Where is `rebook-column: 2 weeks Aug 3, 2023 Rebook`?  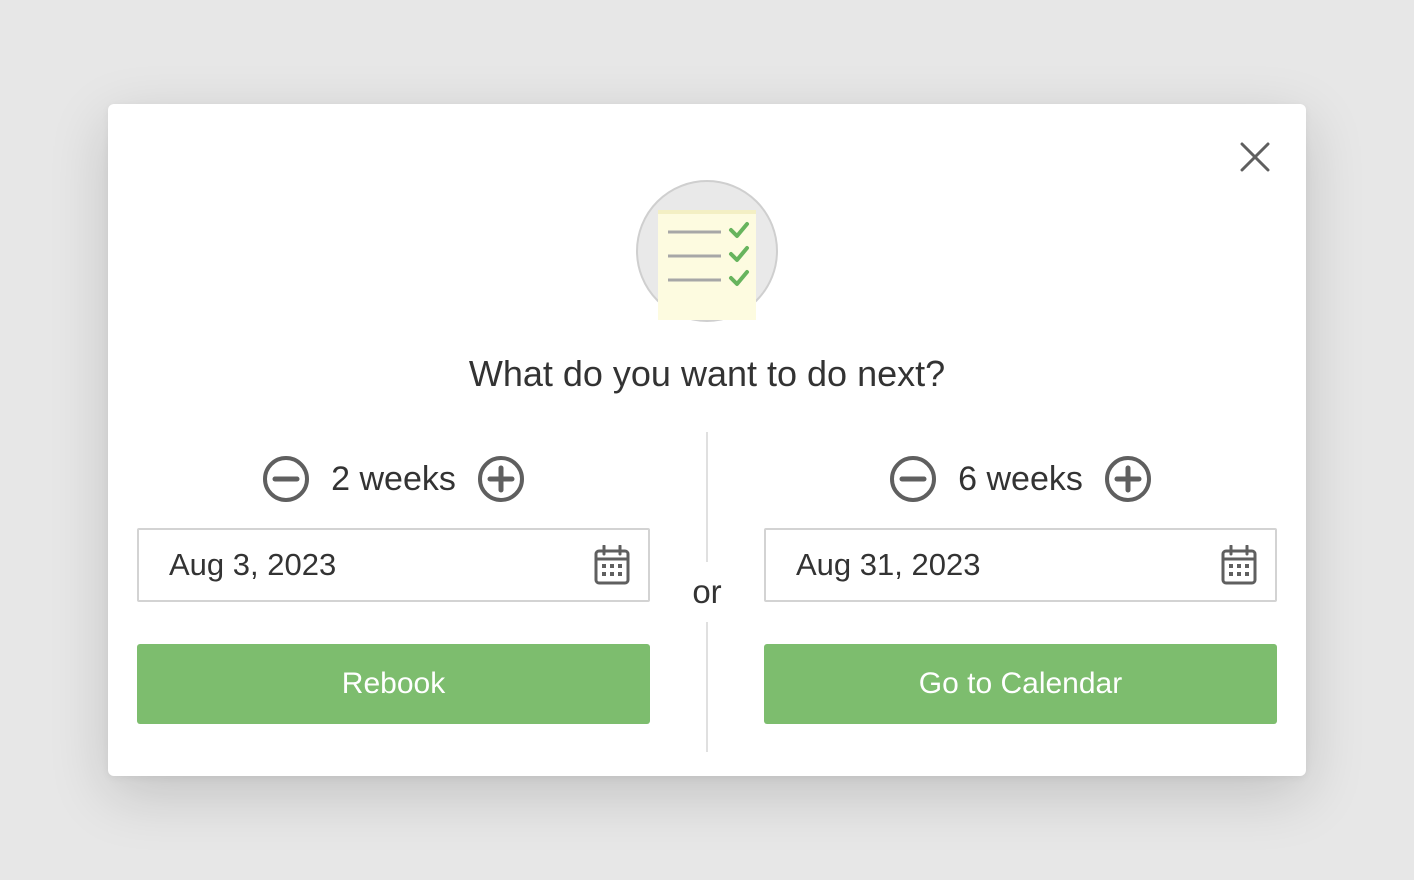 rebook-column: 2 weeks Aug 3, 2023 Rebook is located at coordinates (393, 589).